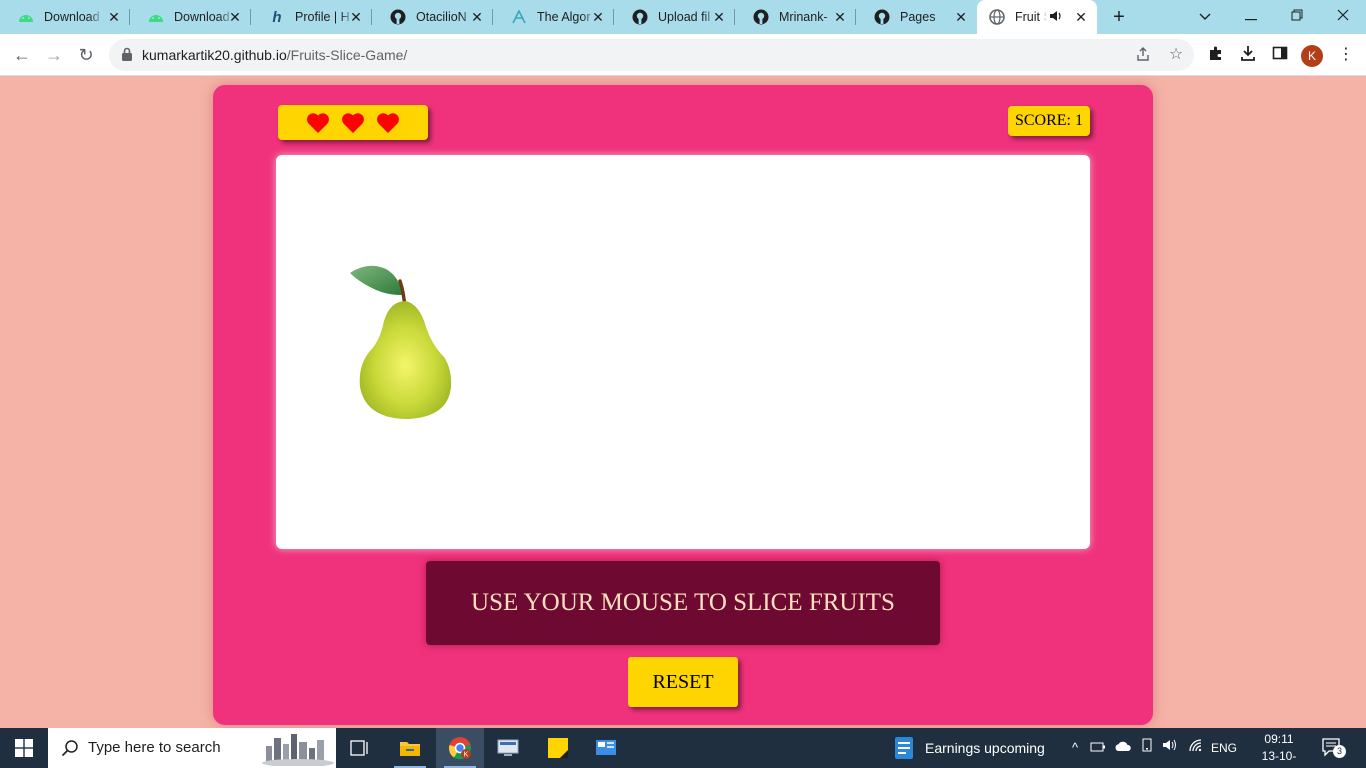  What do you see at coordinates (1176, 55) in the screenshot?
I see `bookmark-star-icon: ☆` at bounding box center [1176, 55].